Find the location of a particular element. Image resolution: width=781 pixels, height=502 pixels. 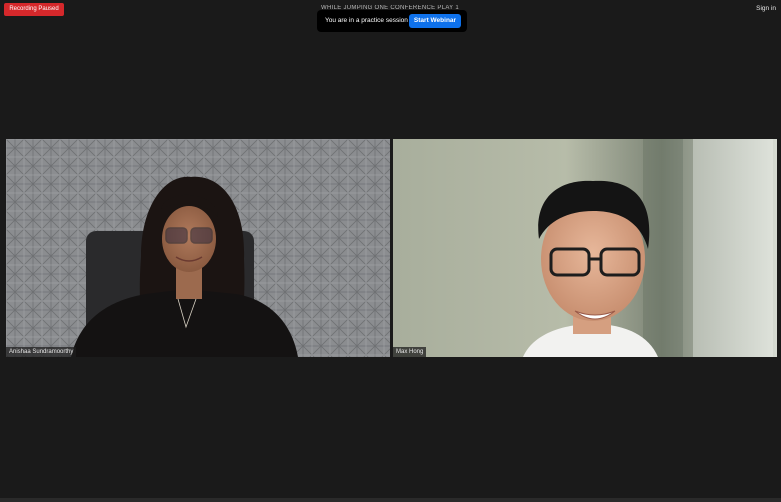

participant-name-label: Max Hong is located at coordinates (410, 352).